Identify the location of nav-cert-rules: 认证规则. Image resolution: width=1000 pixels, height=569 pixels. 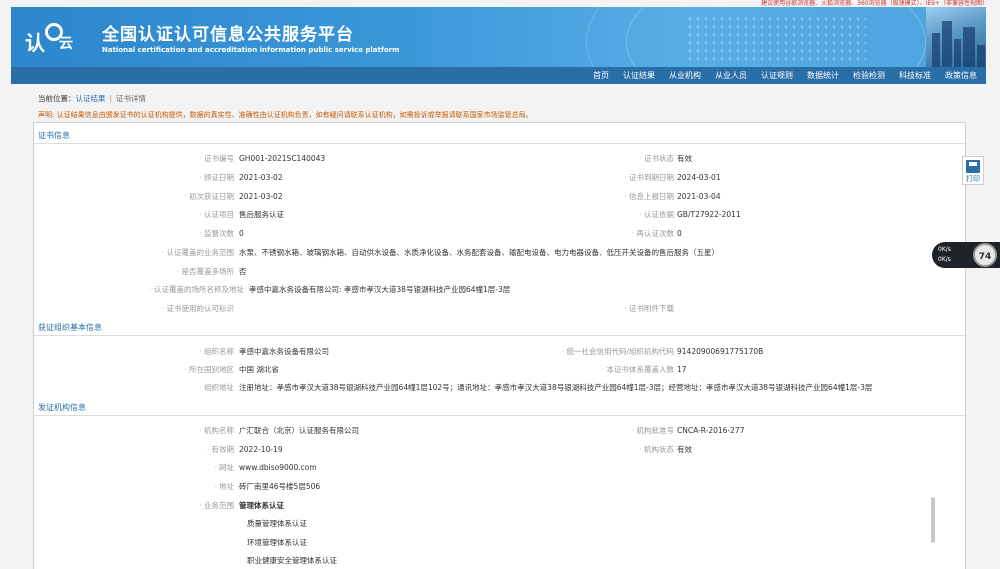
(777, 75).